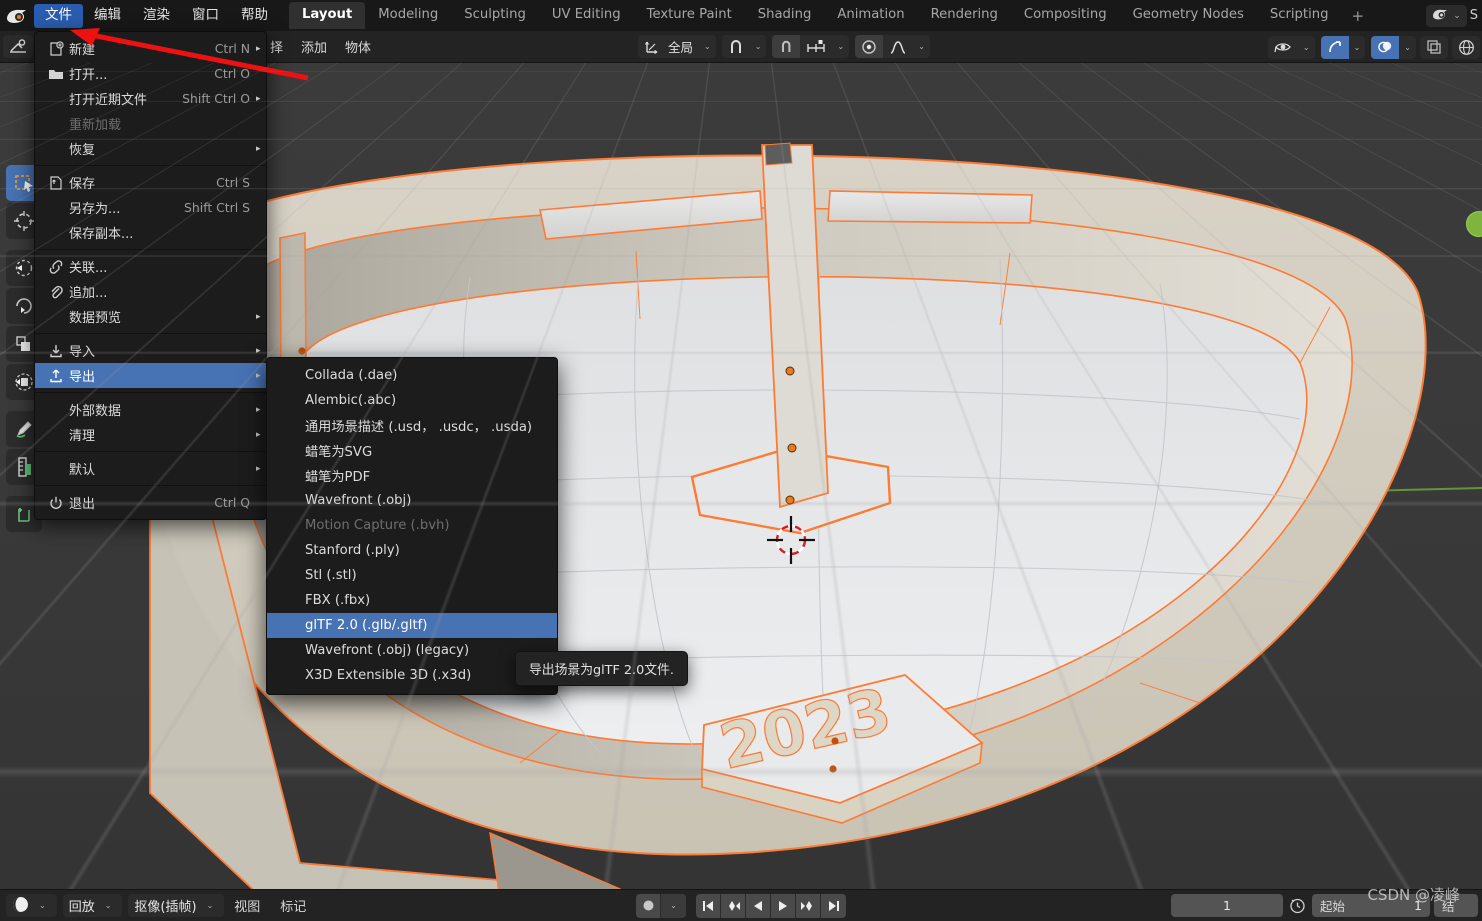 Image resolution: width=1482 pixels, height=921 pixels. What do you see at coordinates (412, 650) in the screenshot?
I see `export-item-wavefront-obj-legacy: Wavefront (.obj) (legacy)` at bounding box center [412, 650].